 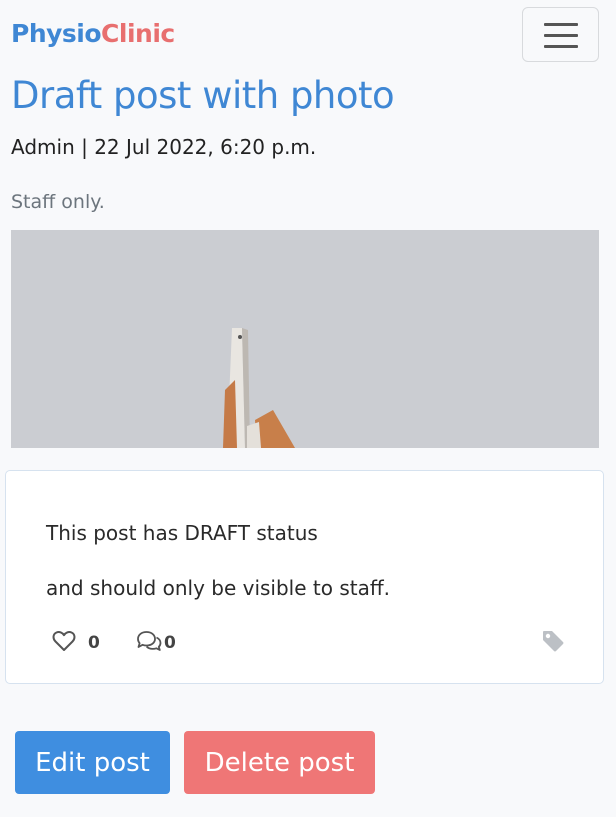 I want to click on navbar-toggle-button, so click(x=560, y=34).